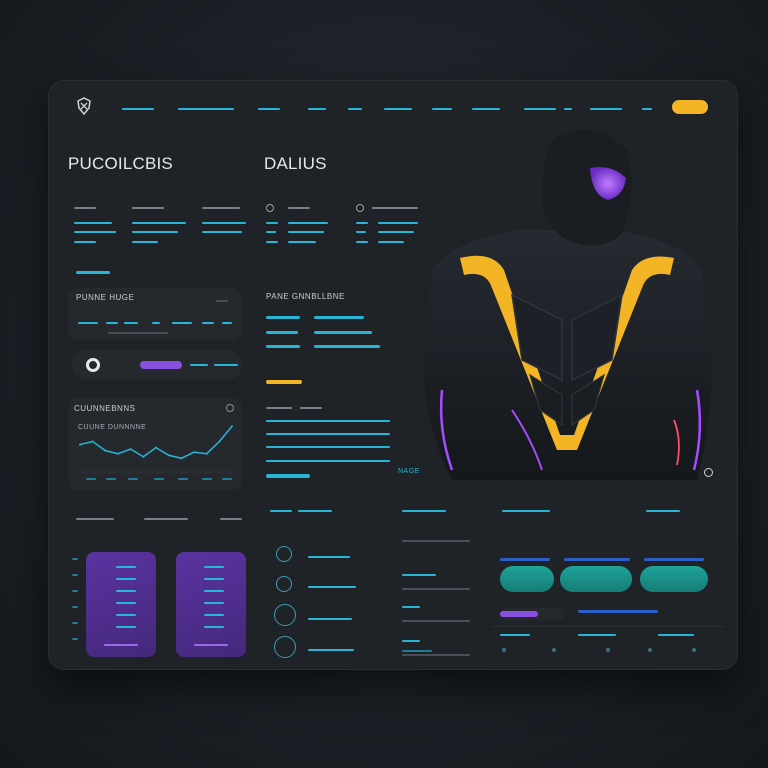 Image resolution: width=768 pixels, height=768 pixels. I want to click on stats-value, so click(227, 323).